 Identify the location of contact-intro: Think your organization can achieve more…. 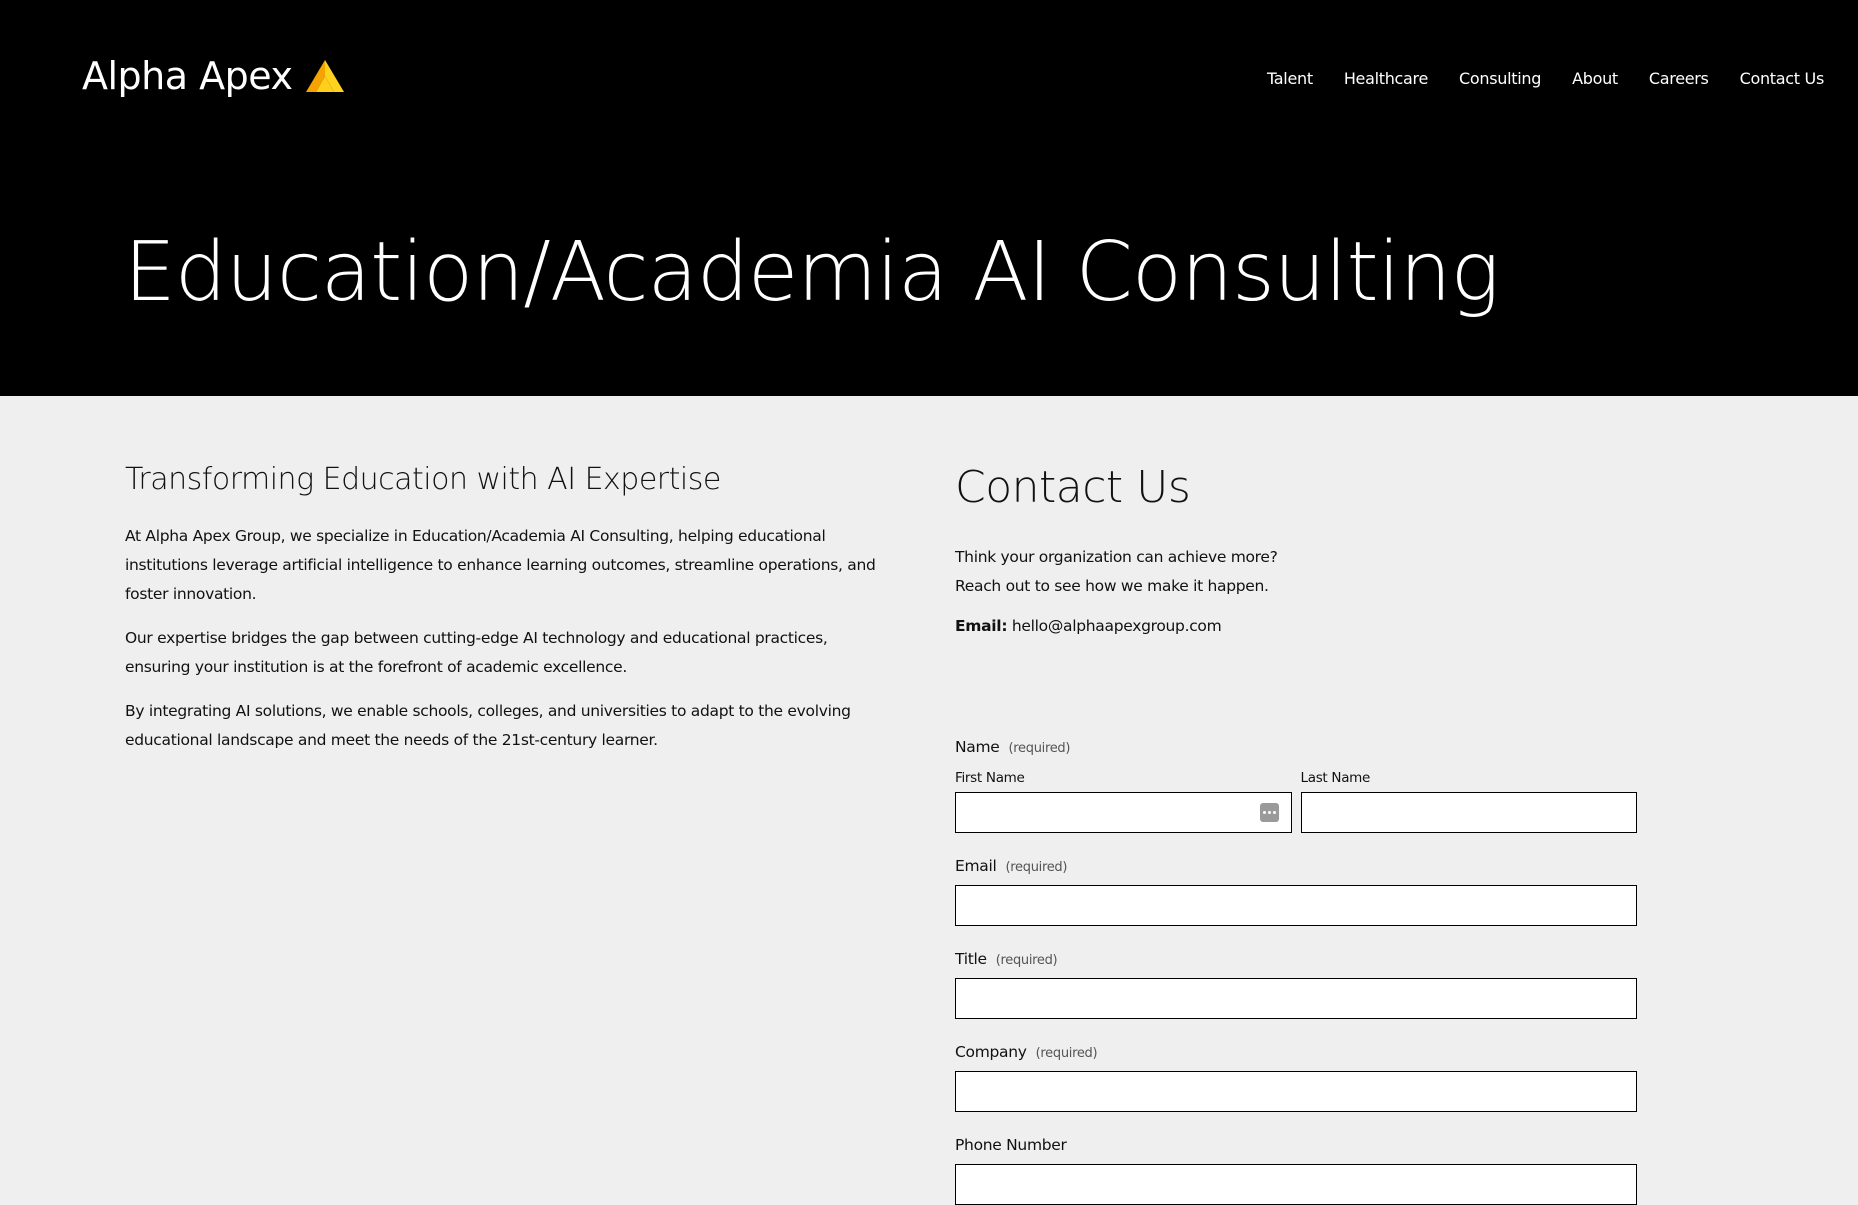
(1296, 572).